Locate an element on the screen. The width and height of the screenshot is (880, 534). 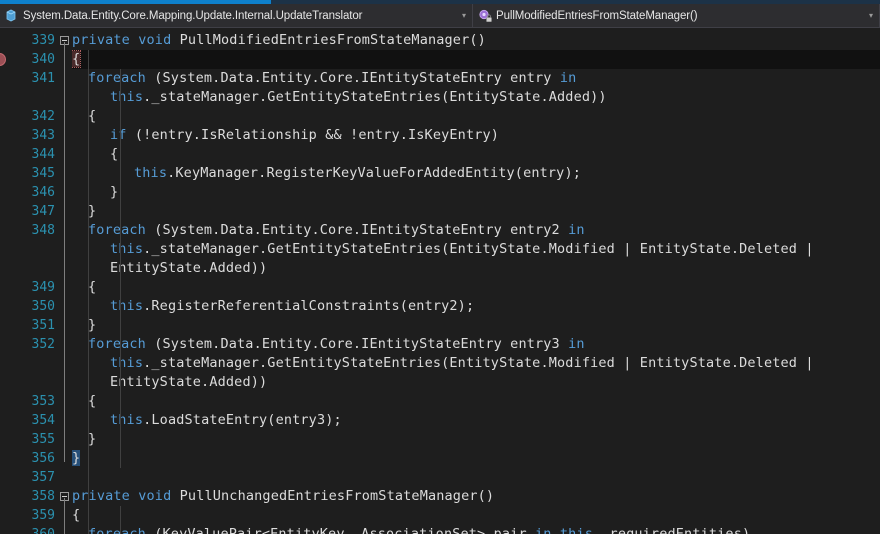
line-number: 356 is located at coordinates (43, 458).